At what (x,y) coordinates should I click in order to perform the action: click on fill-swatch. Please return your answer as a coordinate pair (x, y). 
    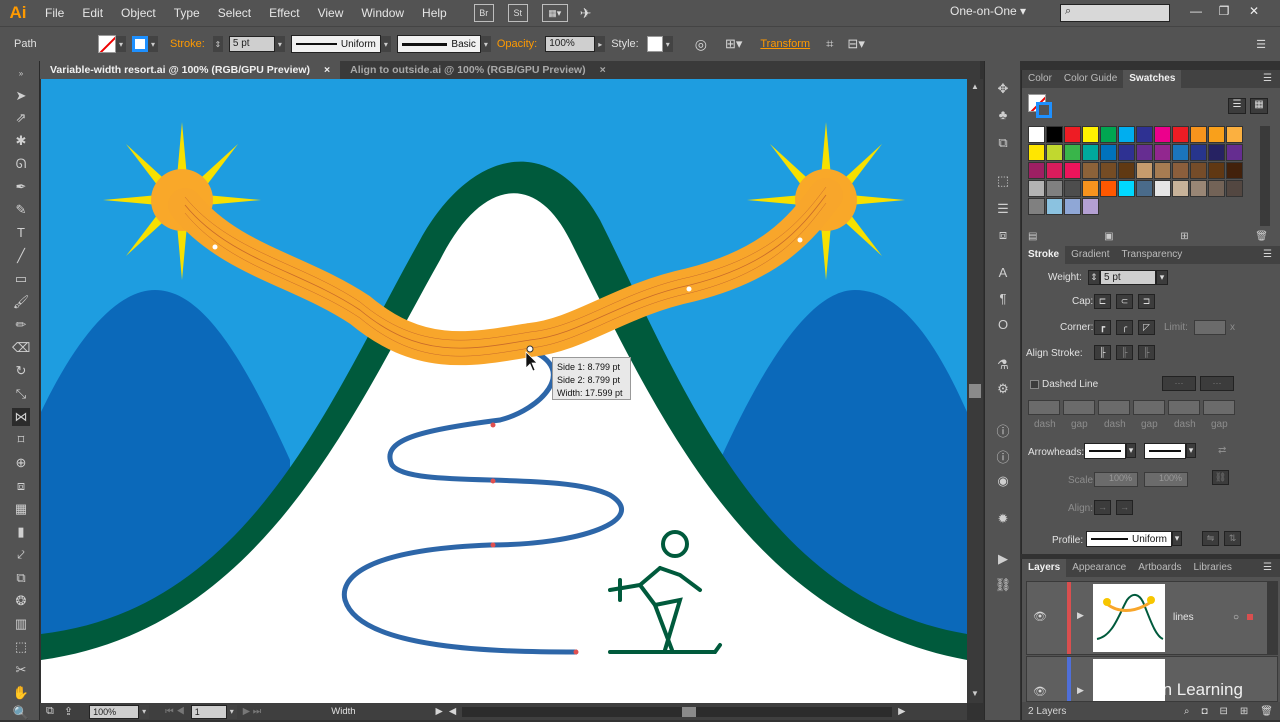
    Looking at the image, I should click on (107, 44).